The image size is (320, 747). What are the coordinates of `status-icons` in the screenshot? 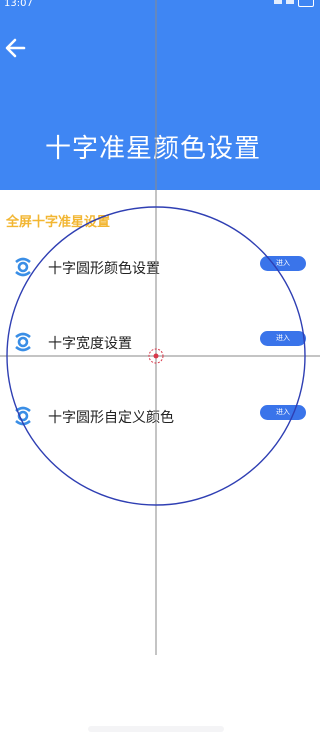 It's located at (294, 3).